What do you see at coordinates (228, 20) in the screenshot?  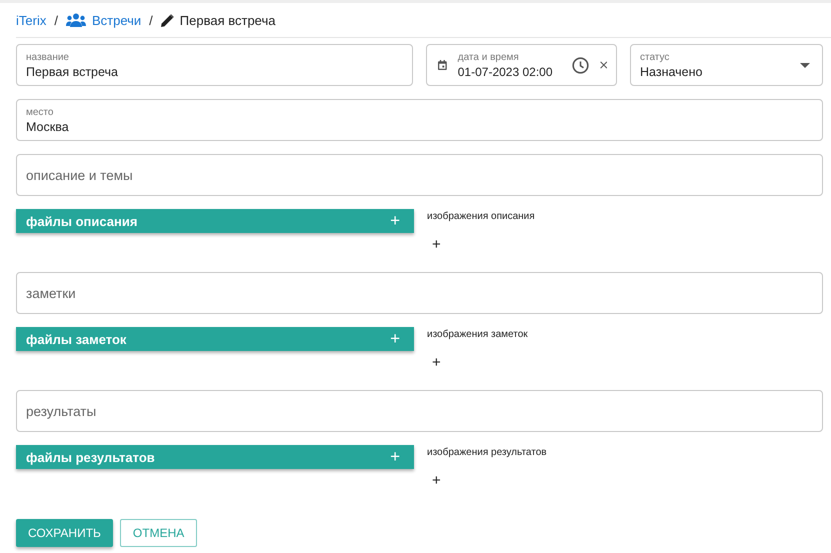 I see `breadcrumb-current: Первая встреча` at bounding box center [228, 20].